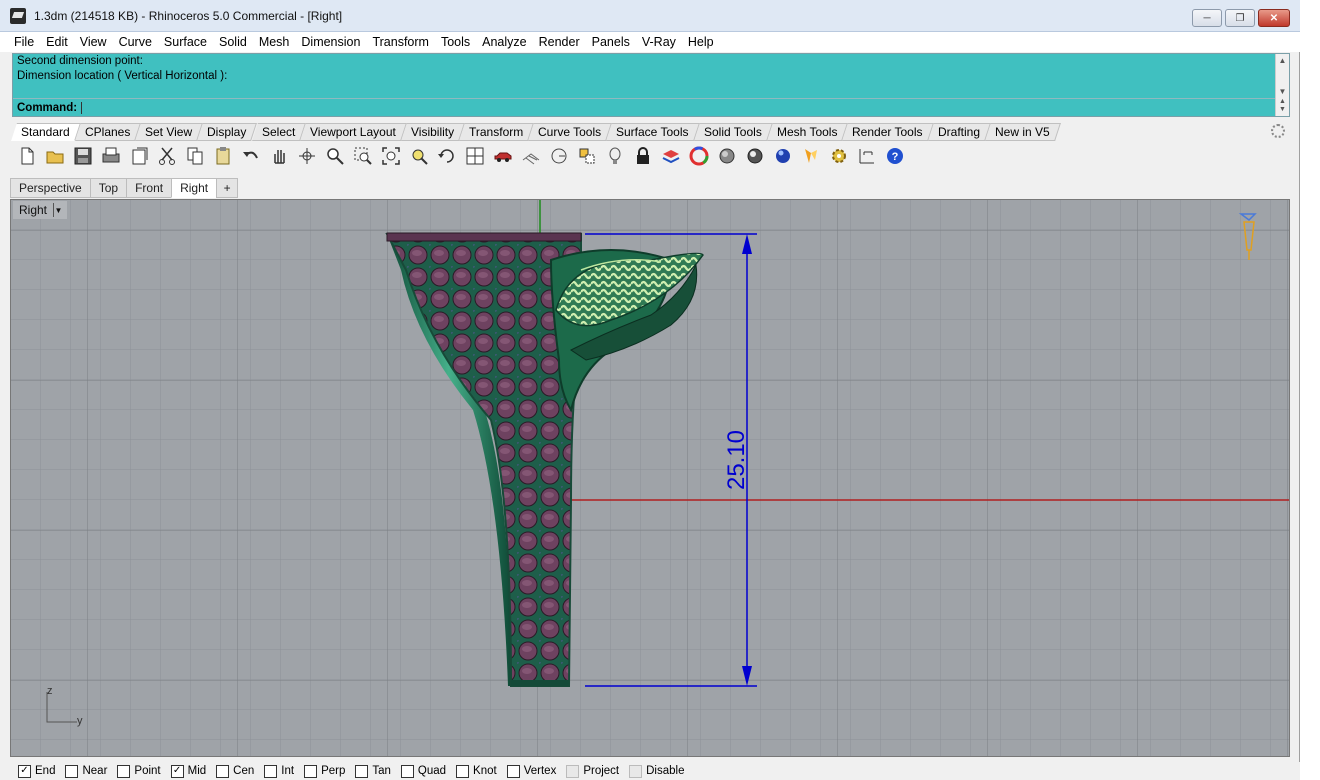  I want to click on tab-transform: Transform, so click(496, 132).